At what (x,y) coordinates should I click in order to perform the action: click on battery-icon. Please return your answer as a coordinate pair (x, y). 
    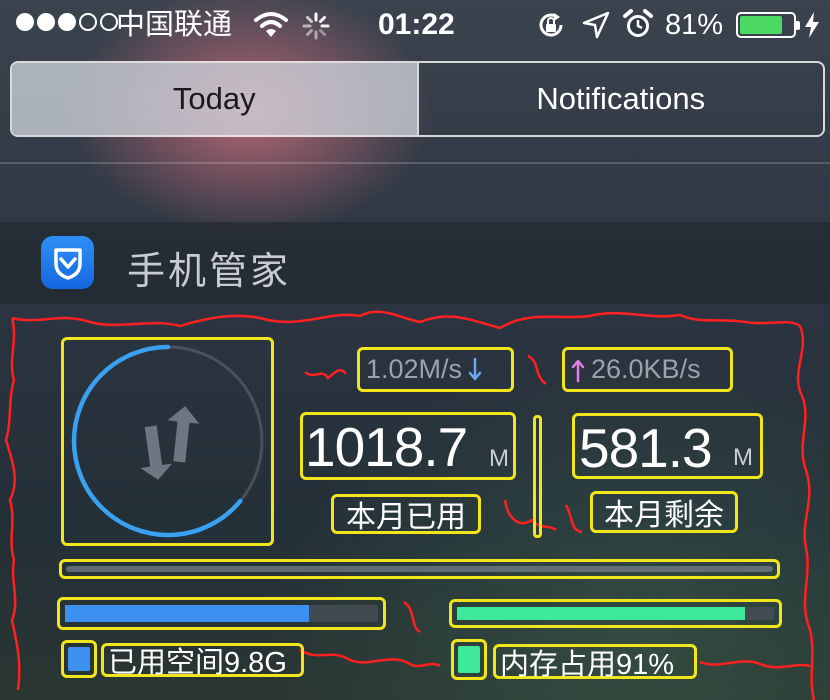
    Looking at the image, I should click on (768, 25).